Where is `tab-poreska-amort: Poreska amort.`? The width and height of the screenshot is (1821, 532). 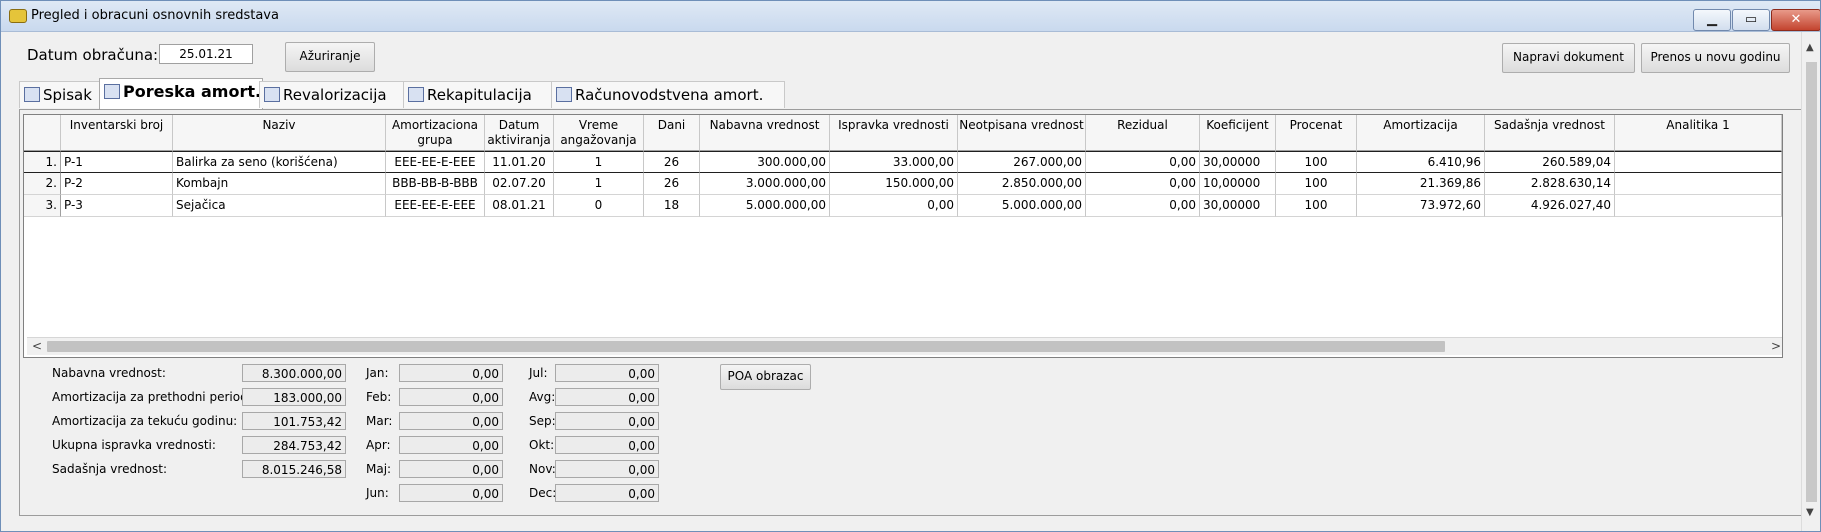
tab-poreska-amort: Poreska amort. is located at coordinates (181, 93).